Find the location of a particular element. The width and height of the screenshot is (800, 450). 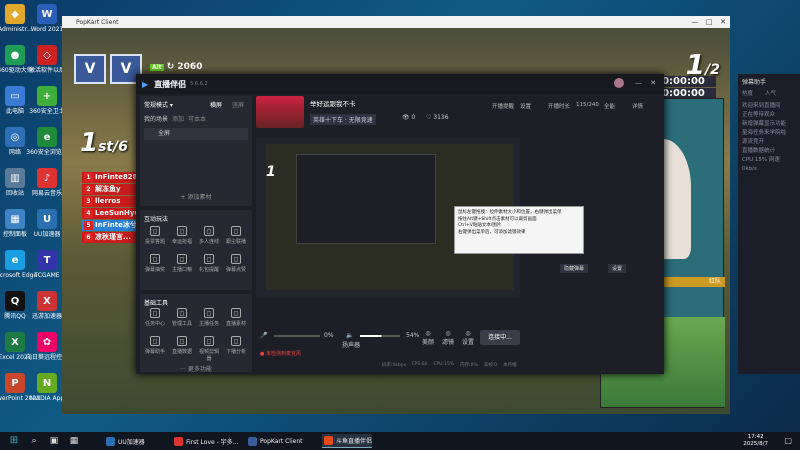

player-name: 解冻鱼y is located at coordinates (108, 189).